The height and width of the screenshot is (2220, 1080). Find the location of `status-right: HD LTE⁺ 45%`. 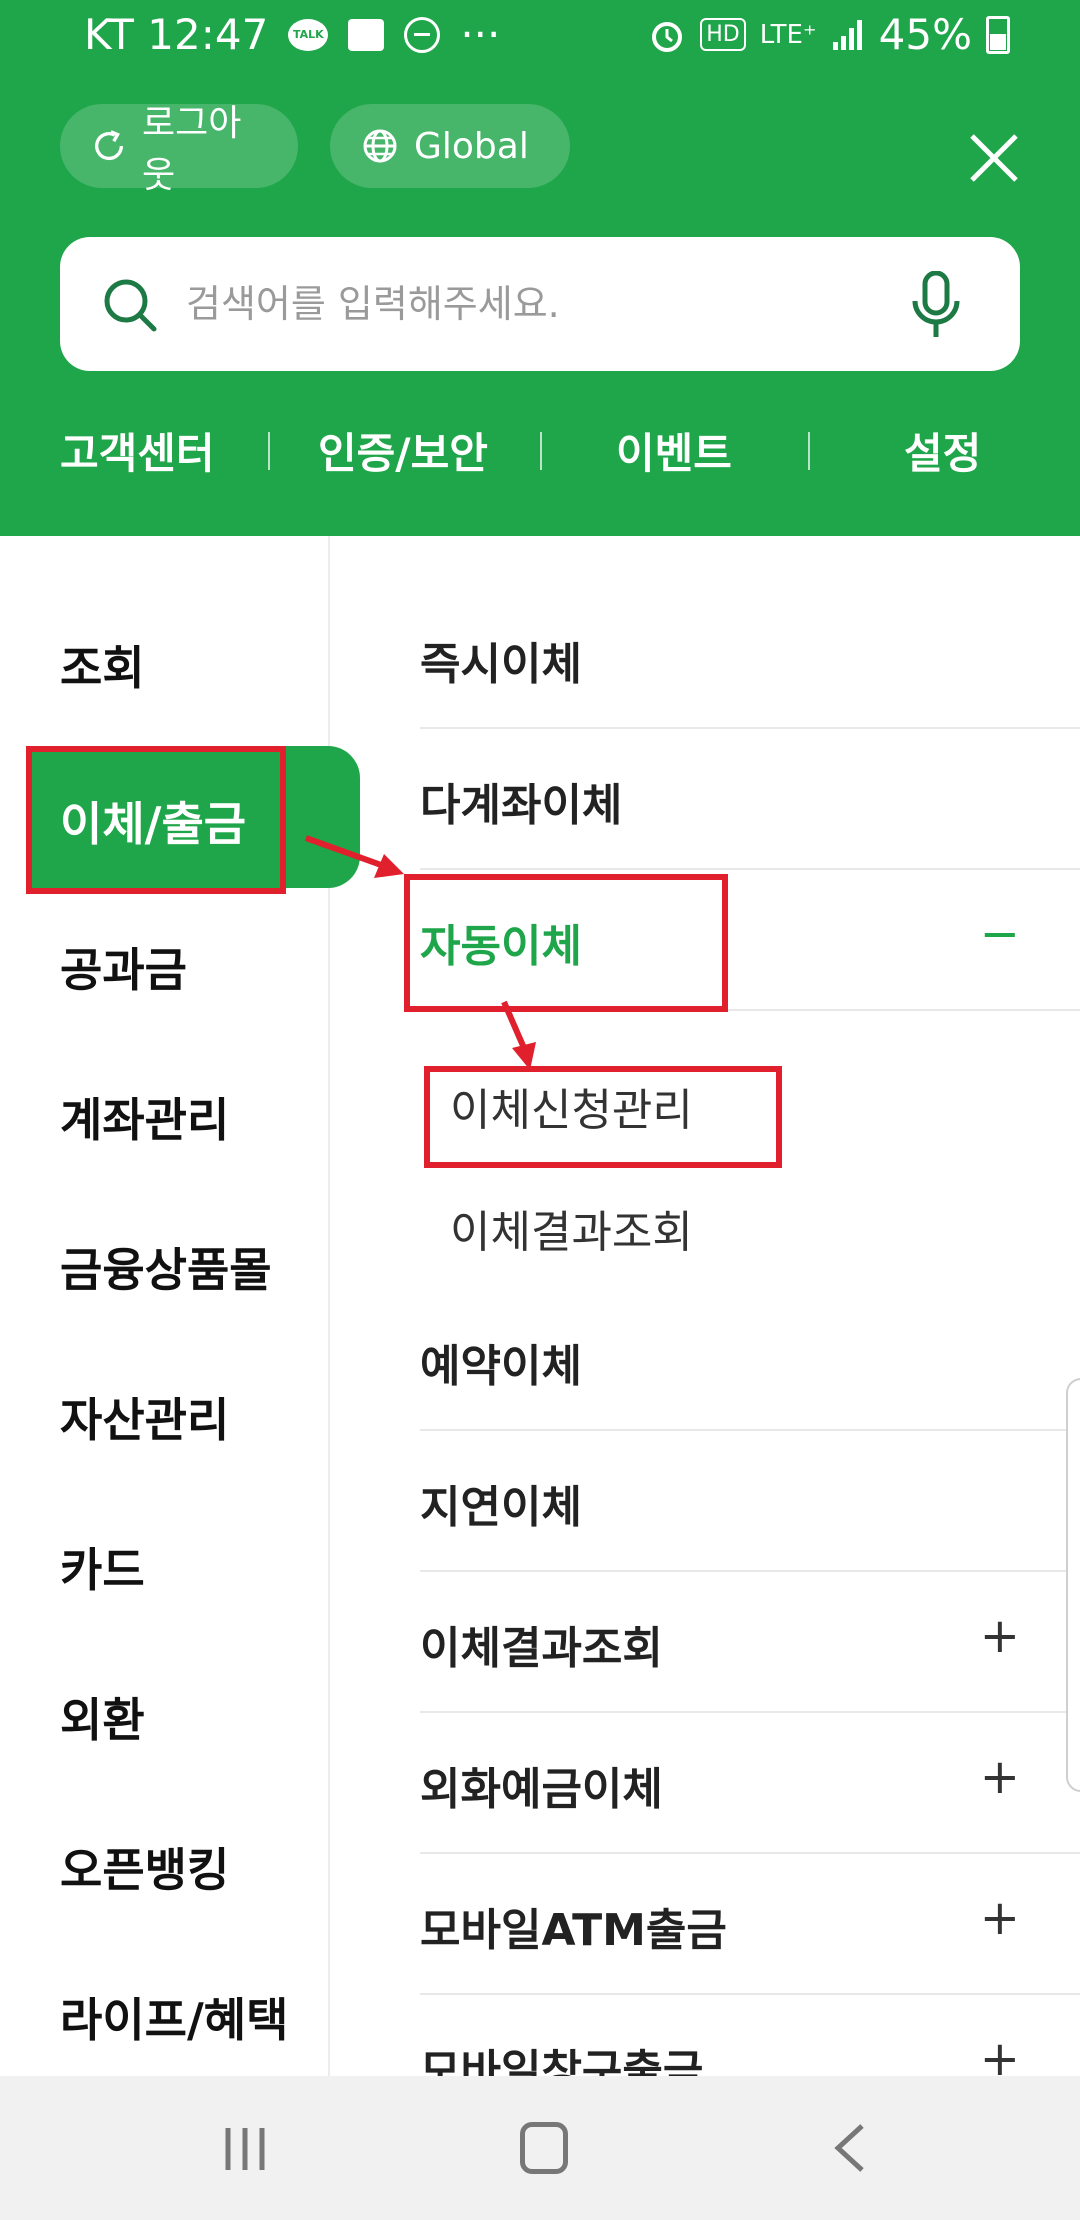

status-right: HD LTE⁺ 45% is located at coordinates (829, 34).